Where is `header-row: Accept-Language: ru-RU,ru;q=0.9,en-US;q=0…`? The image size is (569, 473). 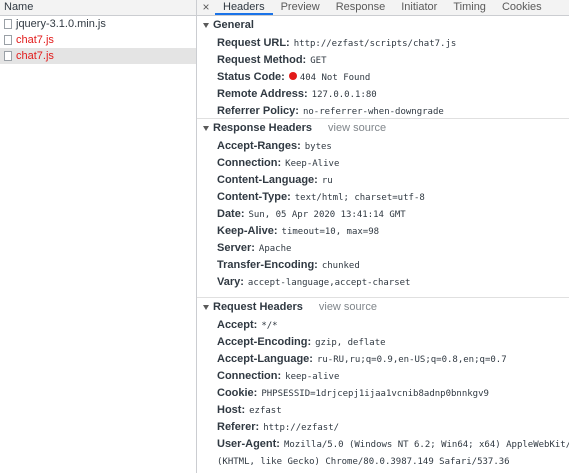
header-row: Accept-Language: ru-RU,ru;q=0.9,en-US;q=0… is located at coordinates (383, 359).